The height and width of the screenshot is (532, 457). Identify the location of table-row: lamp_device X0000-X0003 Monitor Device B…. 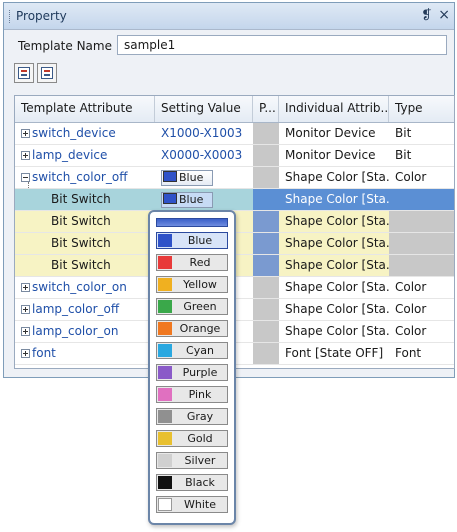
(234, 156).